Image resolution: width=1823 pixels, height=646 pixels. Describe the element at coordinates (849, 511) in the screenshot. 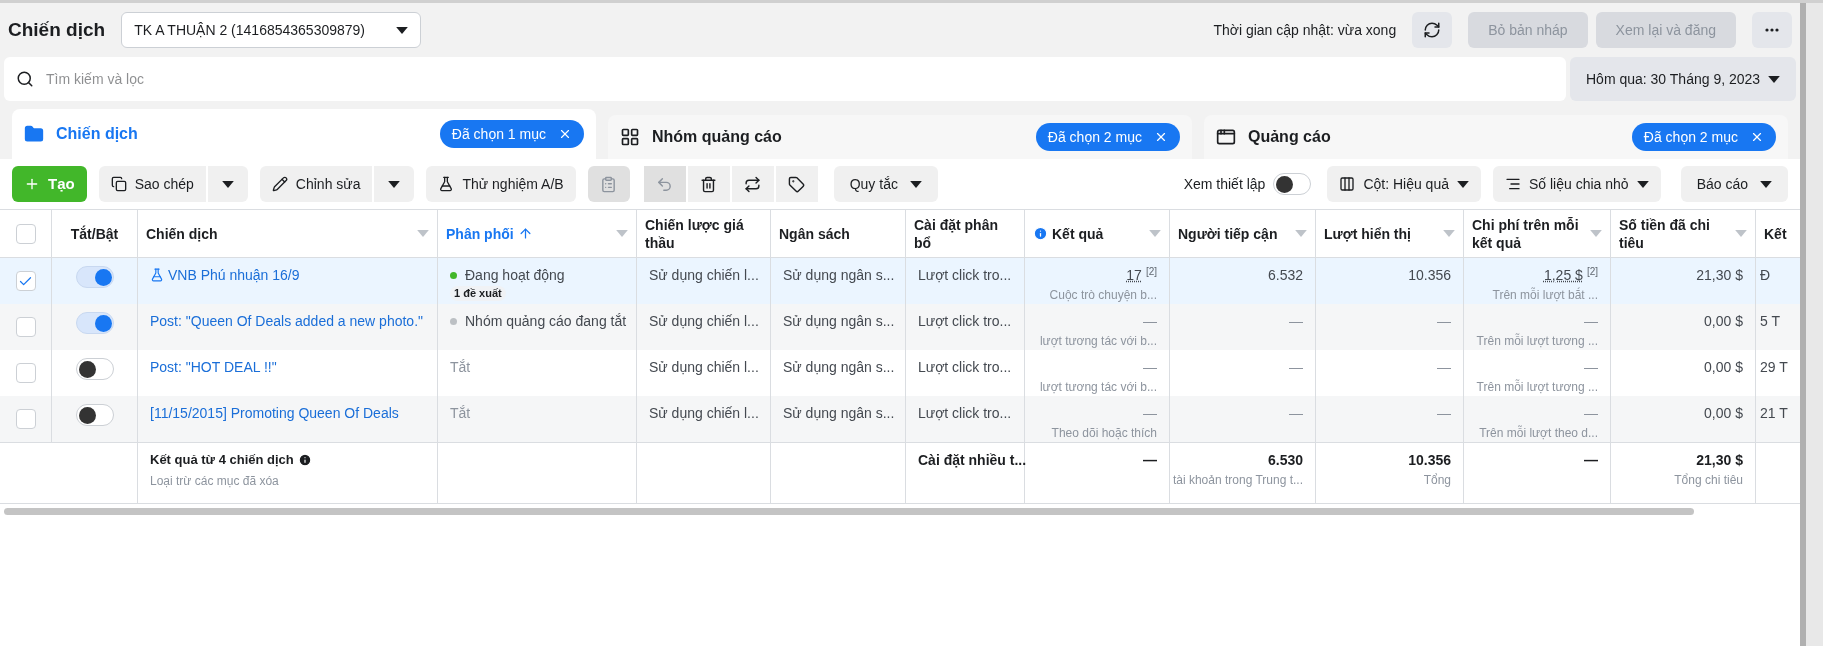

I see `horizontal-scrollbar` at that location.